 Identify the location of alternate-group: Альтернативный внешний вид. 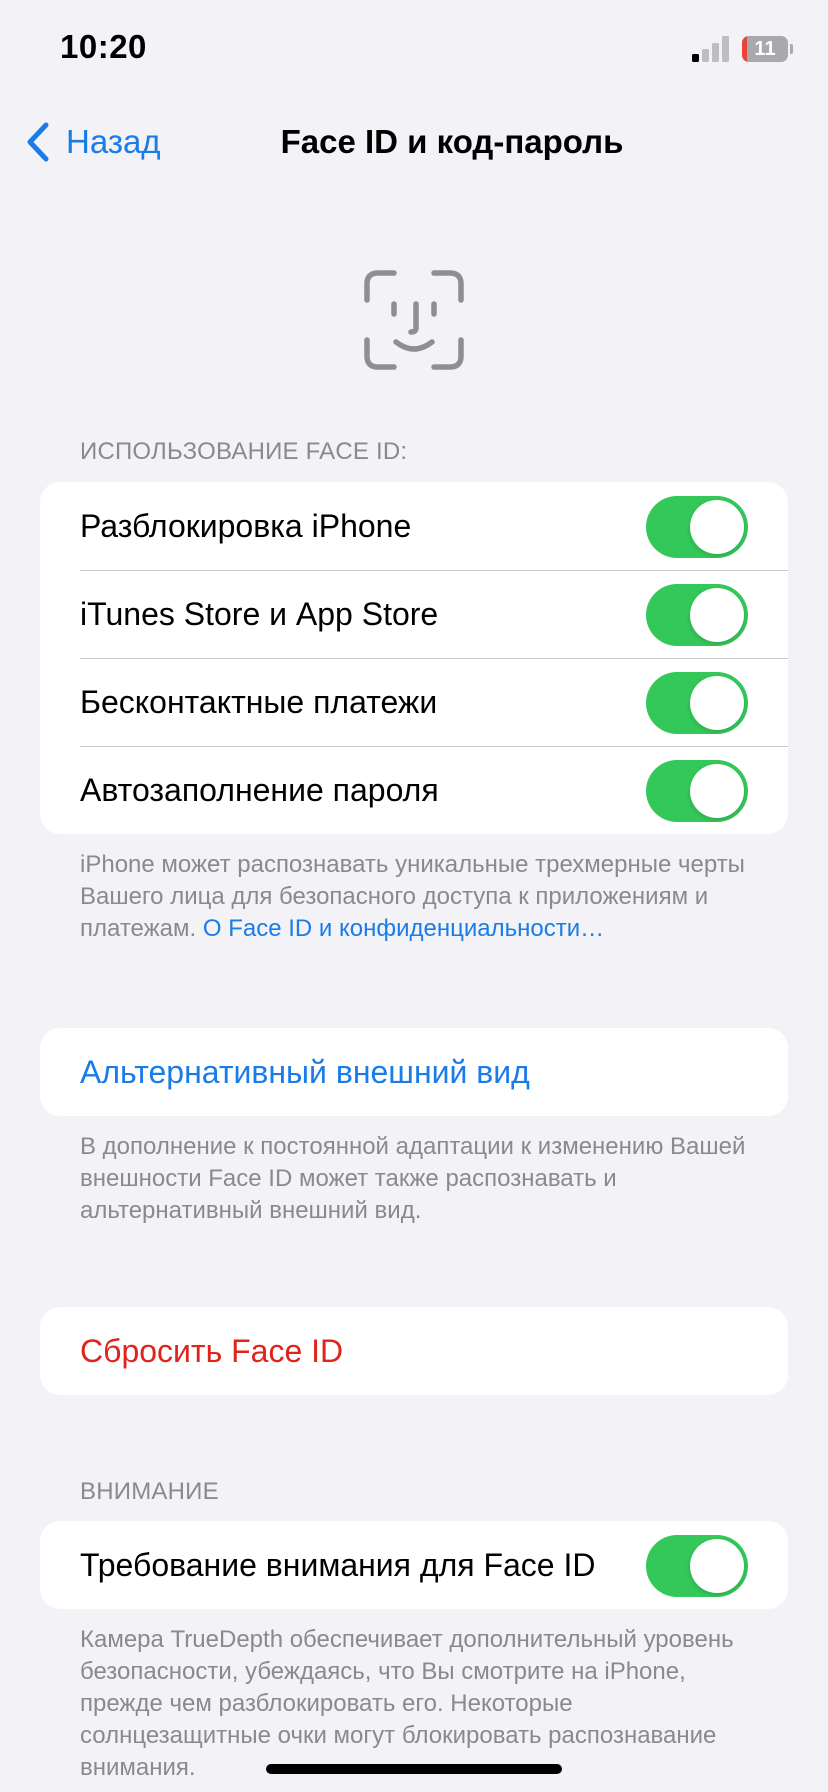
(414, 1072).